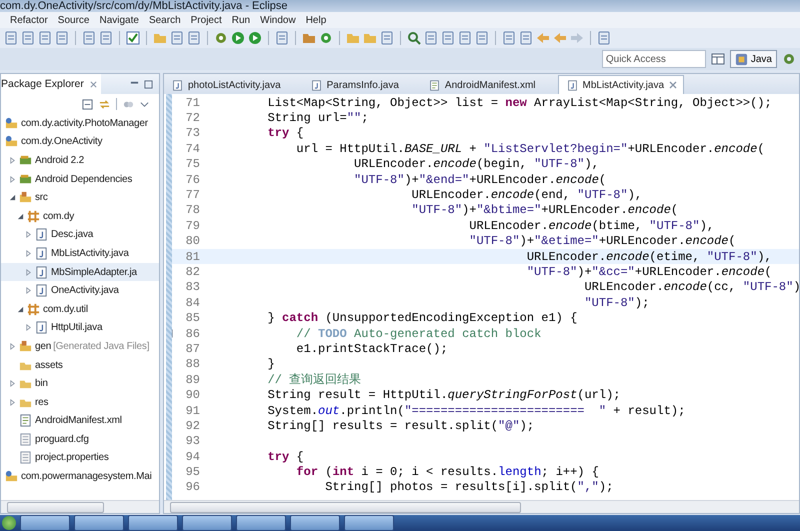 This screenshot has width=800, height=531. Describe the element at coordinates (101, 346) in the screenshot. I see `tree-item-decoration: [Generated Java Files]` at that location.